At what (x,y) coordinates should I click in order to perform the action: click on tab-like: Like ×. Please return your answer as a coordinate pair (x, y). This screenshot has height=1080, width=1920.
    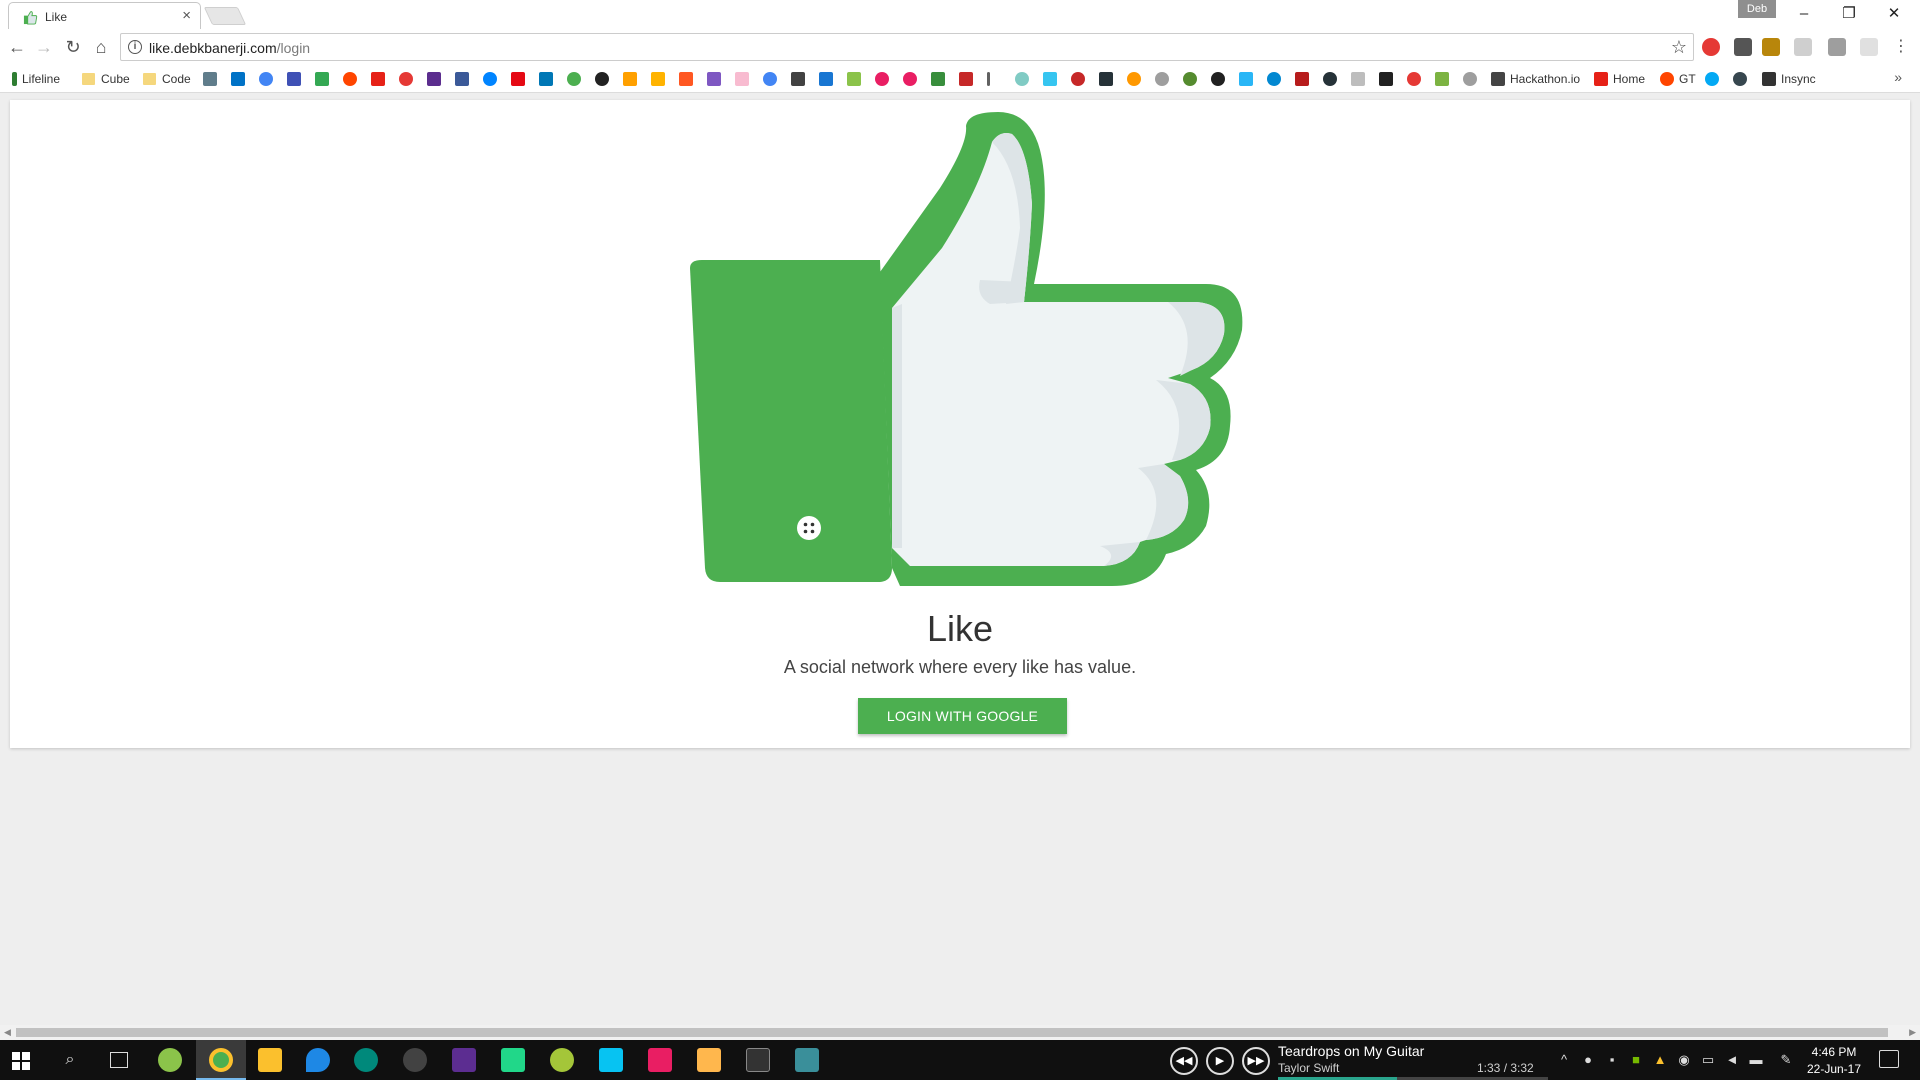
    Looking at the image, I should click on (104, 15).